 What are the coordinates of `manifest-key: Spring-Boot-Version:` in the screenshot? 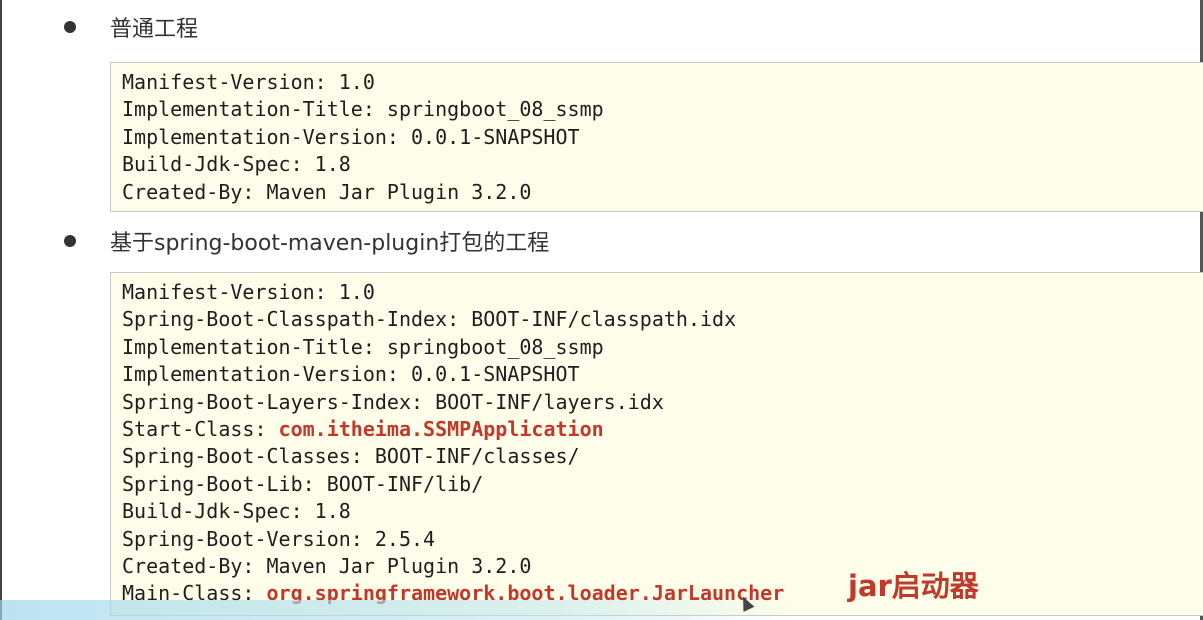 It's located at (248, 538).